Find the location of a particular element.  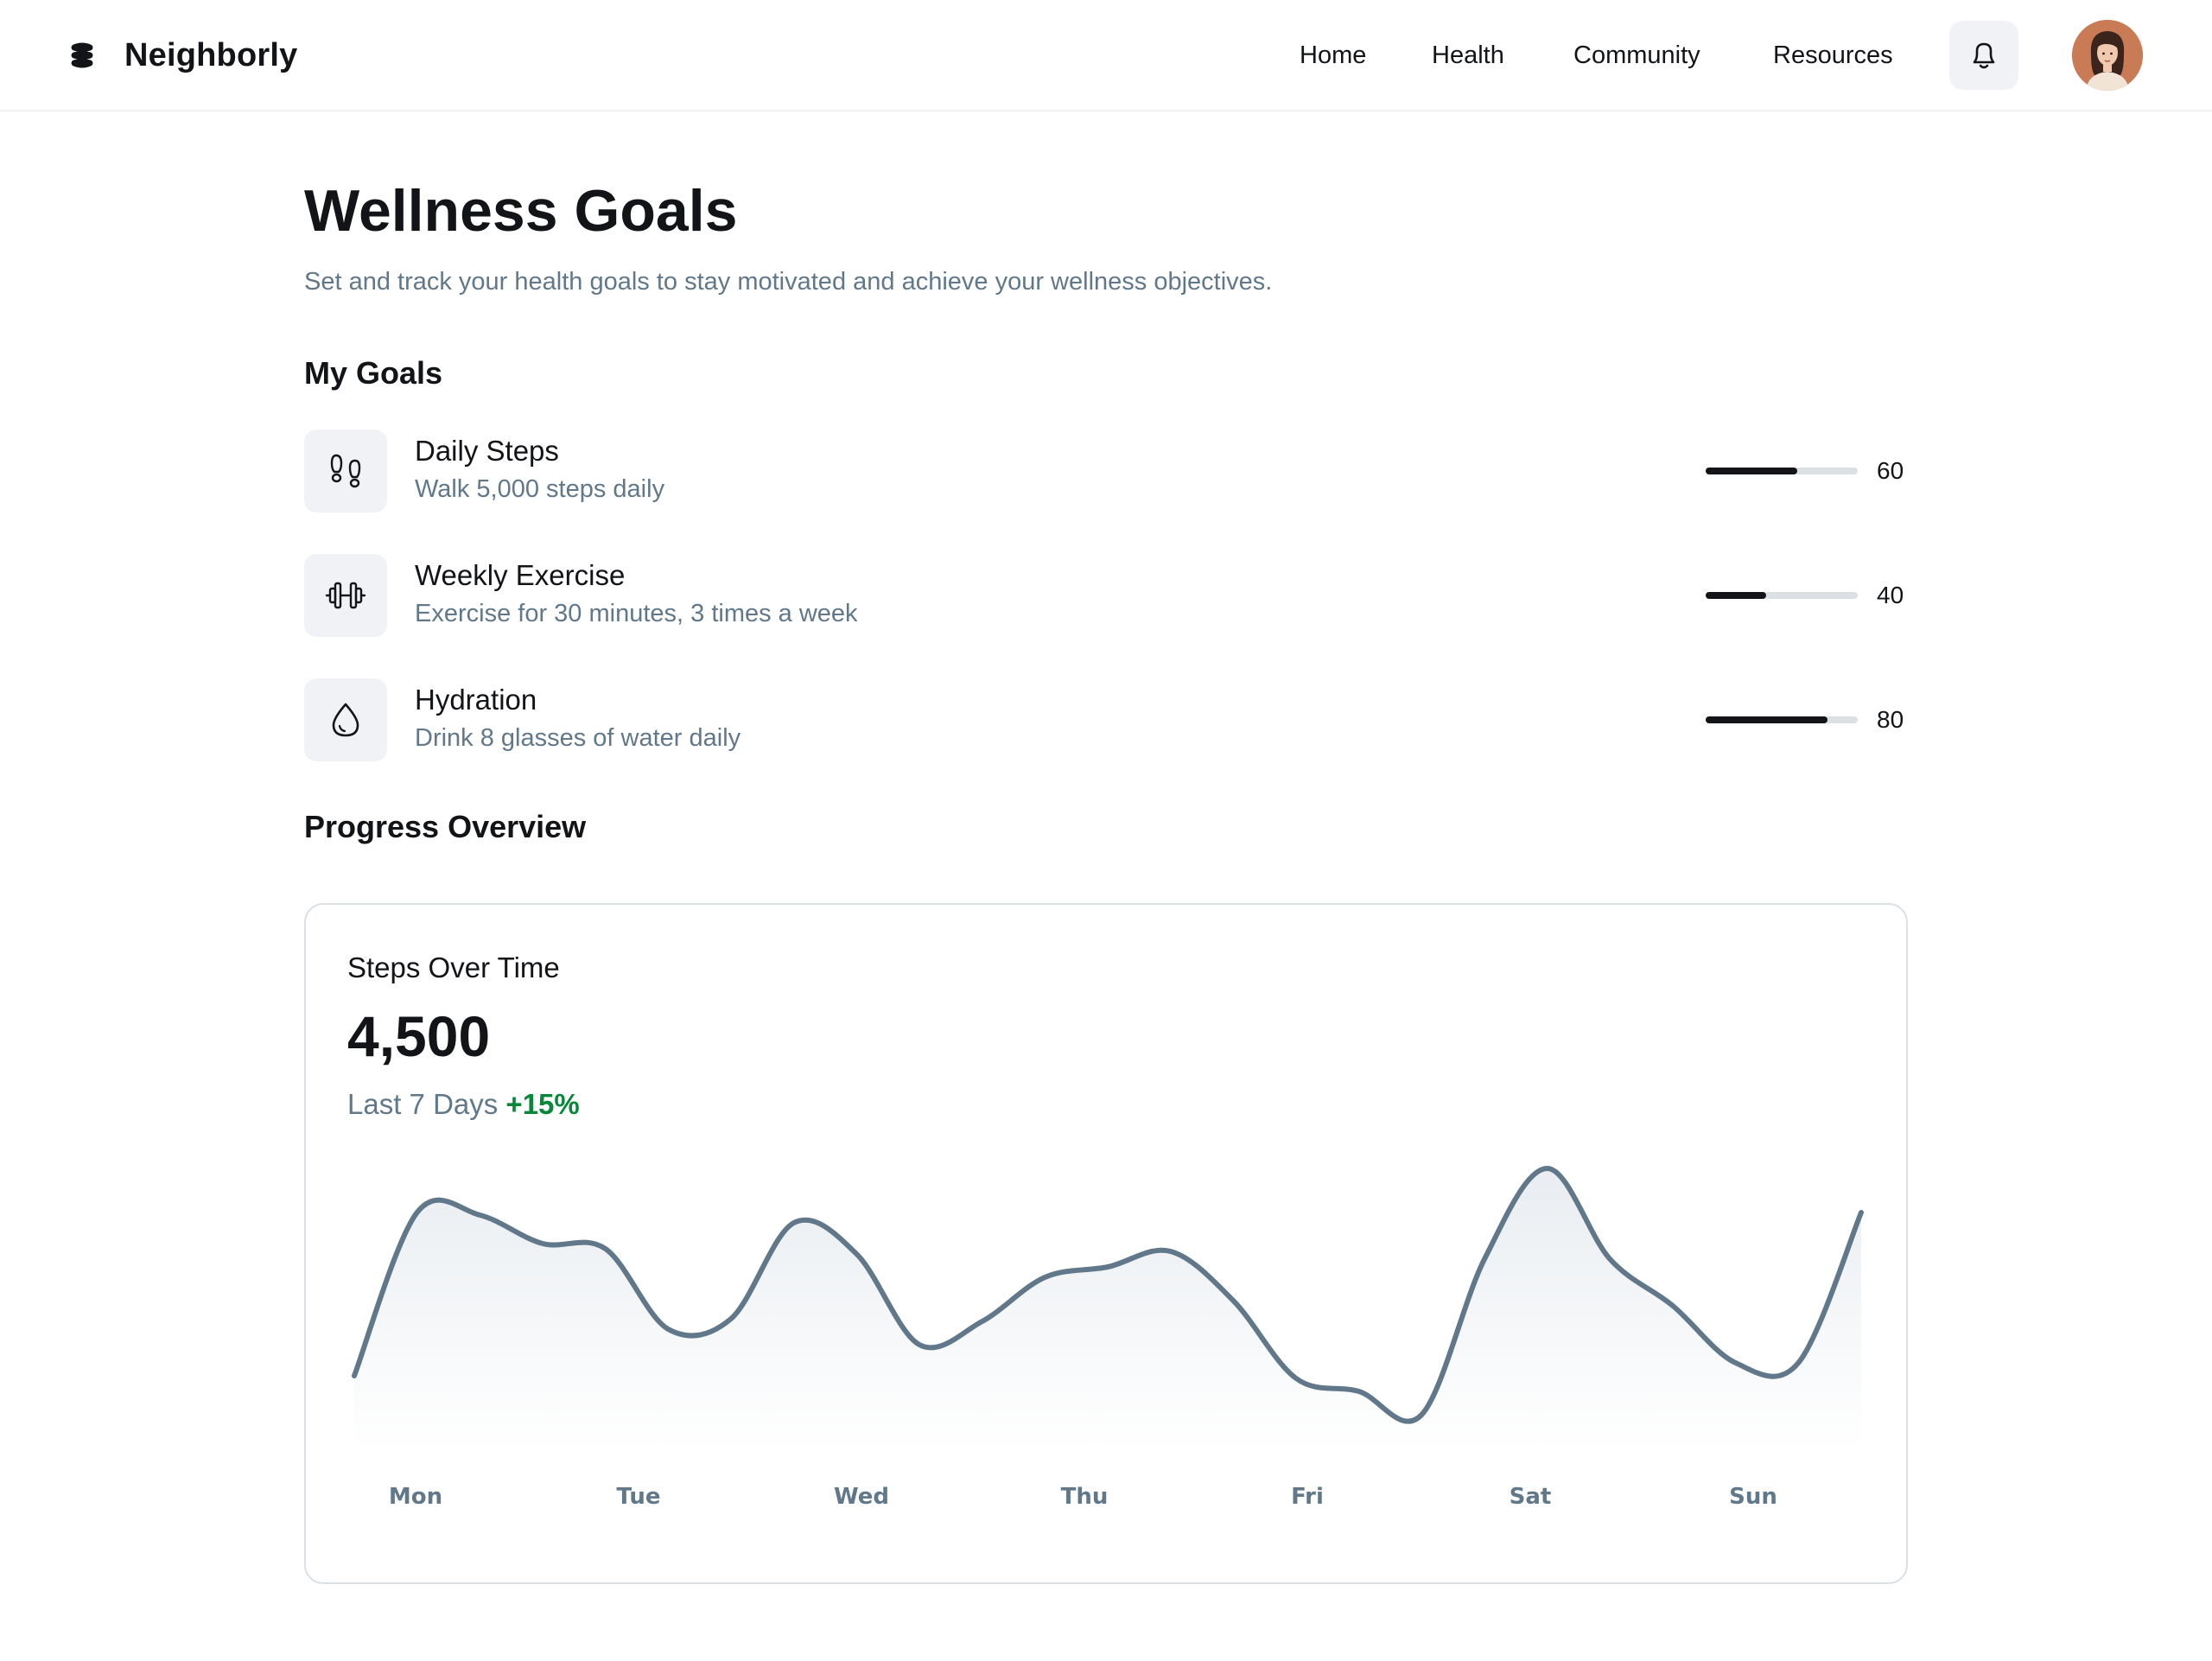

notifications-button is located at coordinates (1983, 55).